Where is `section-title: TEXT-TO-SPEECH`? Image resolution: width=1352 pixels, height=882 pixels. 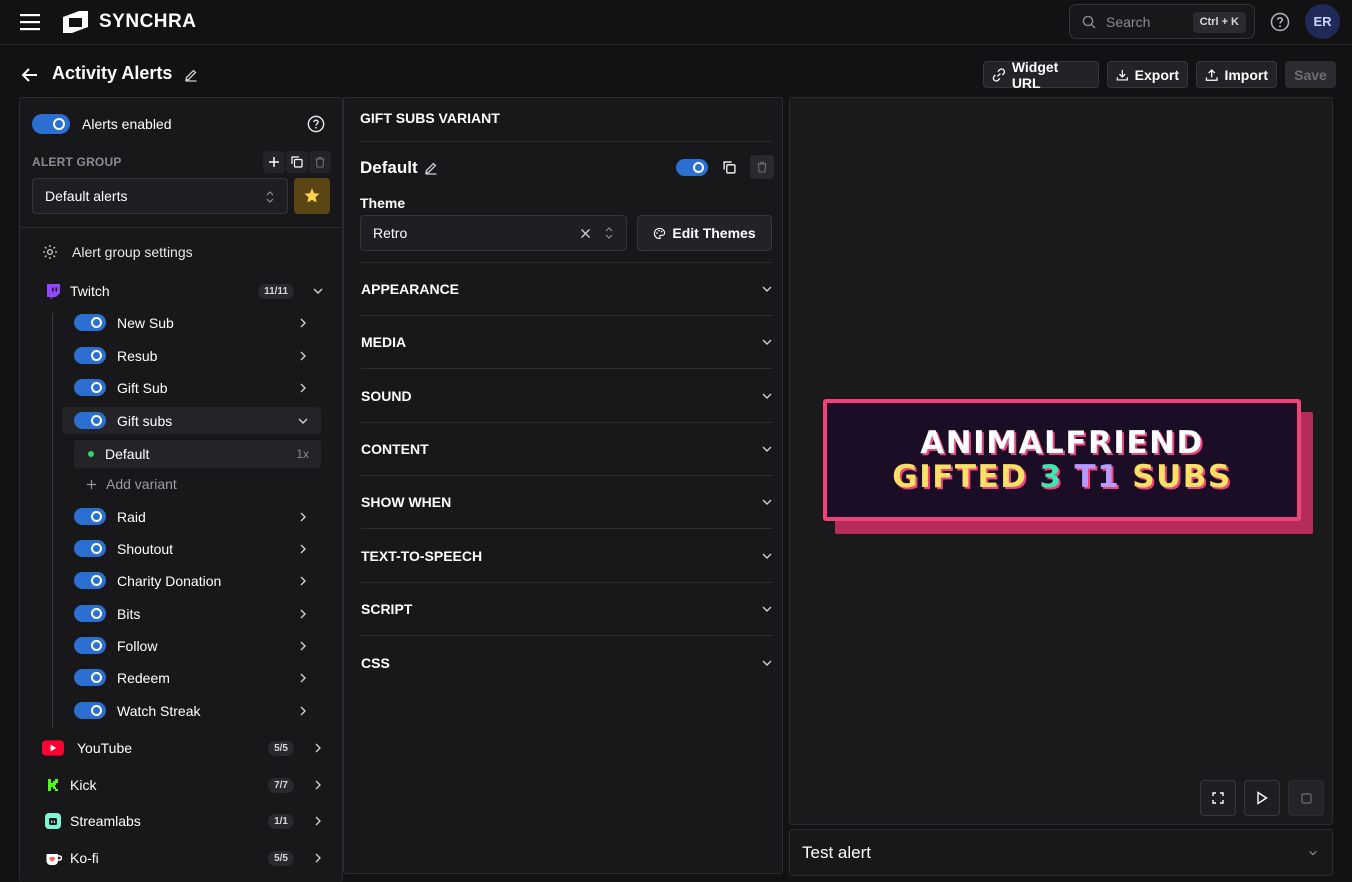
section-title: TEXT-TO-SPEECH is located at coordinates (422, 555).